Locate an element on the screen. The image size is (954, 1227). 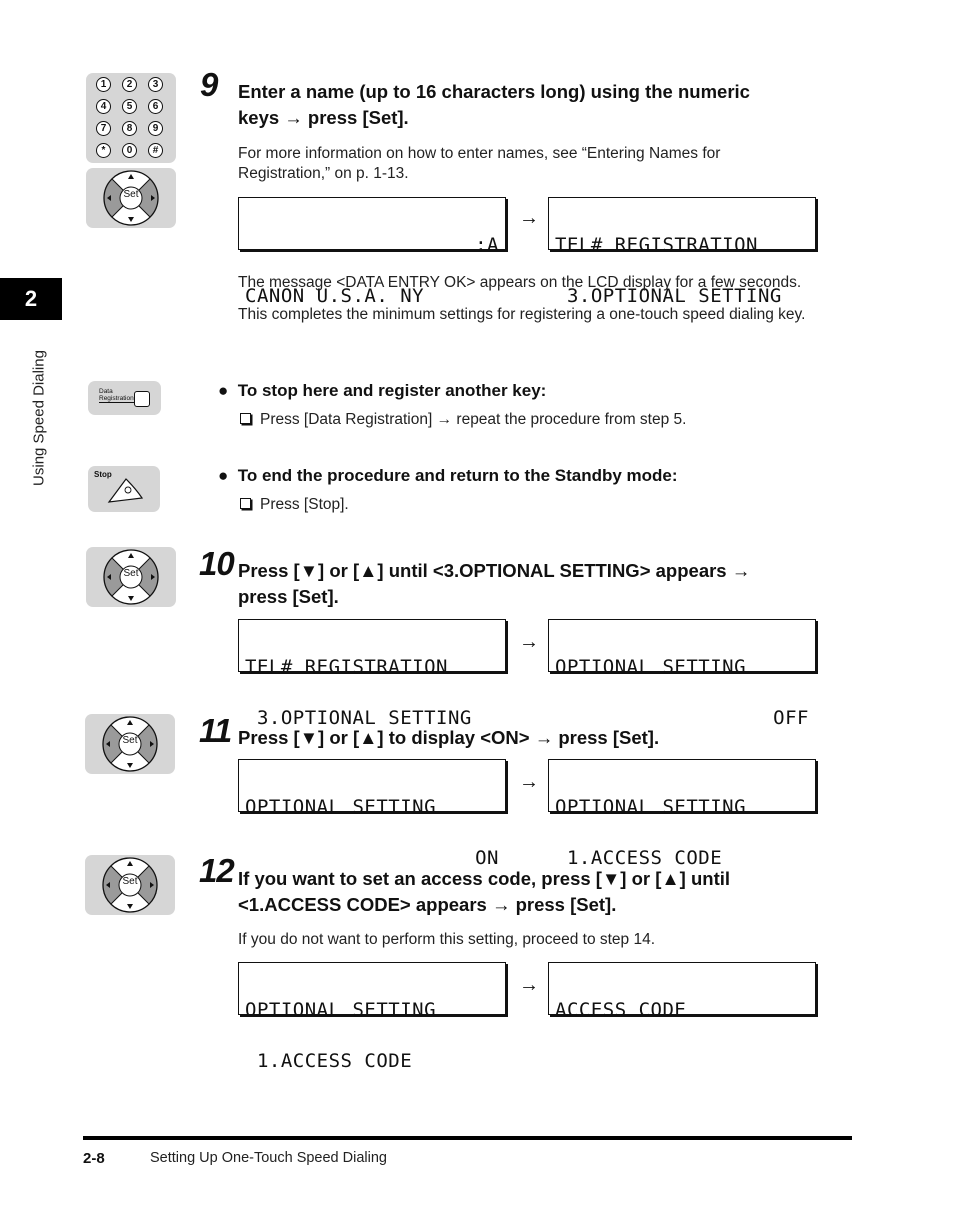
page-number: 2-8 is located at coordinates (94, 1158).